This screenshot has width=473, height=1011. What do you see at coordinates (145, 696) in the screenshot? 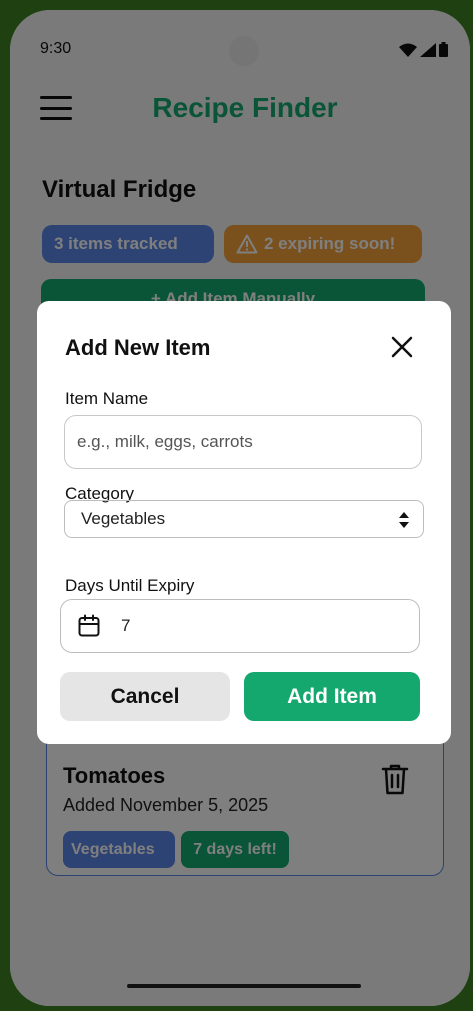
I see `cancel-button: Cancel` at bounding box center [145, 696].